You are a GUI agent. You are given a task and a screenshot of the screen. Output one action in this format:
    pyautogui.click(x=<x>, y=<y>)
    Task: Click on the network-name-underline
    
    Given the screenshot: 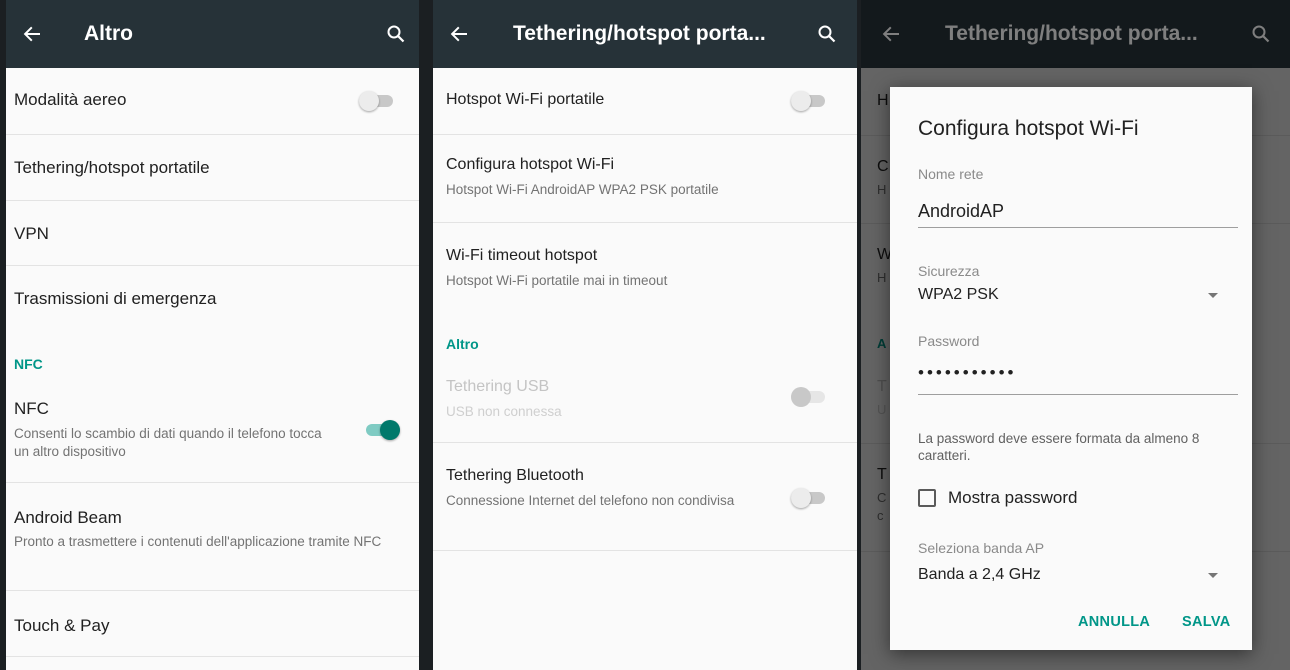 What is the action you would take?
    pyautogui.click(x=1078, y=227)
    